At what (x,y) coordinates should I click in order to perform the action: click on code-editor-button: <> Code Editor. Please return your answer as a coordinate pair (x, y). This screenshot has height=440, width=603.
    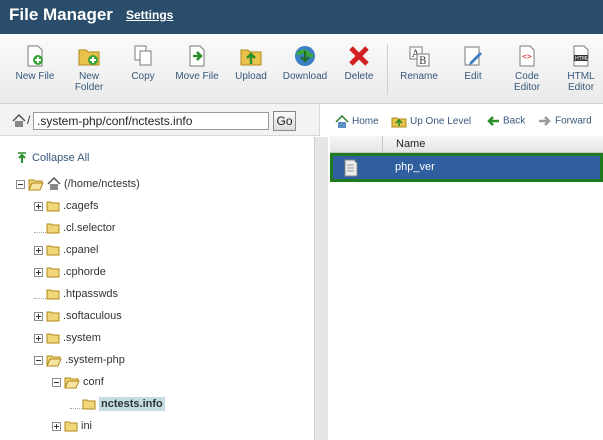
    Looking at the image, I should click on (527, 68).